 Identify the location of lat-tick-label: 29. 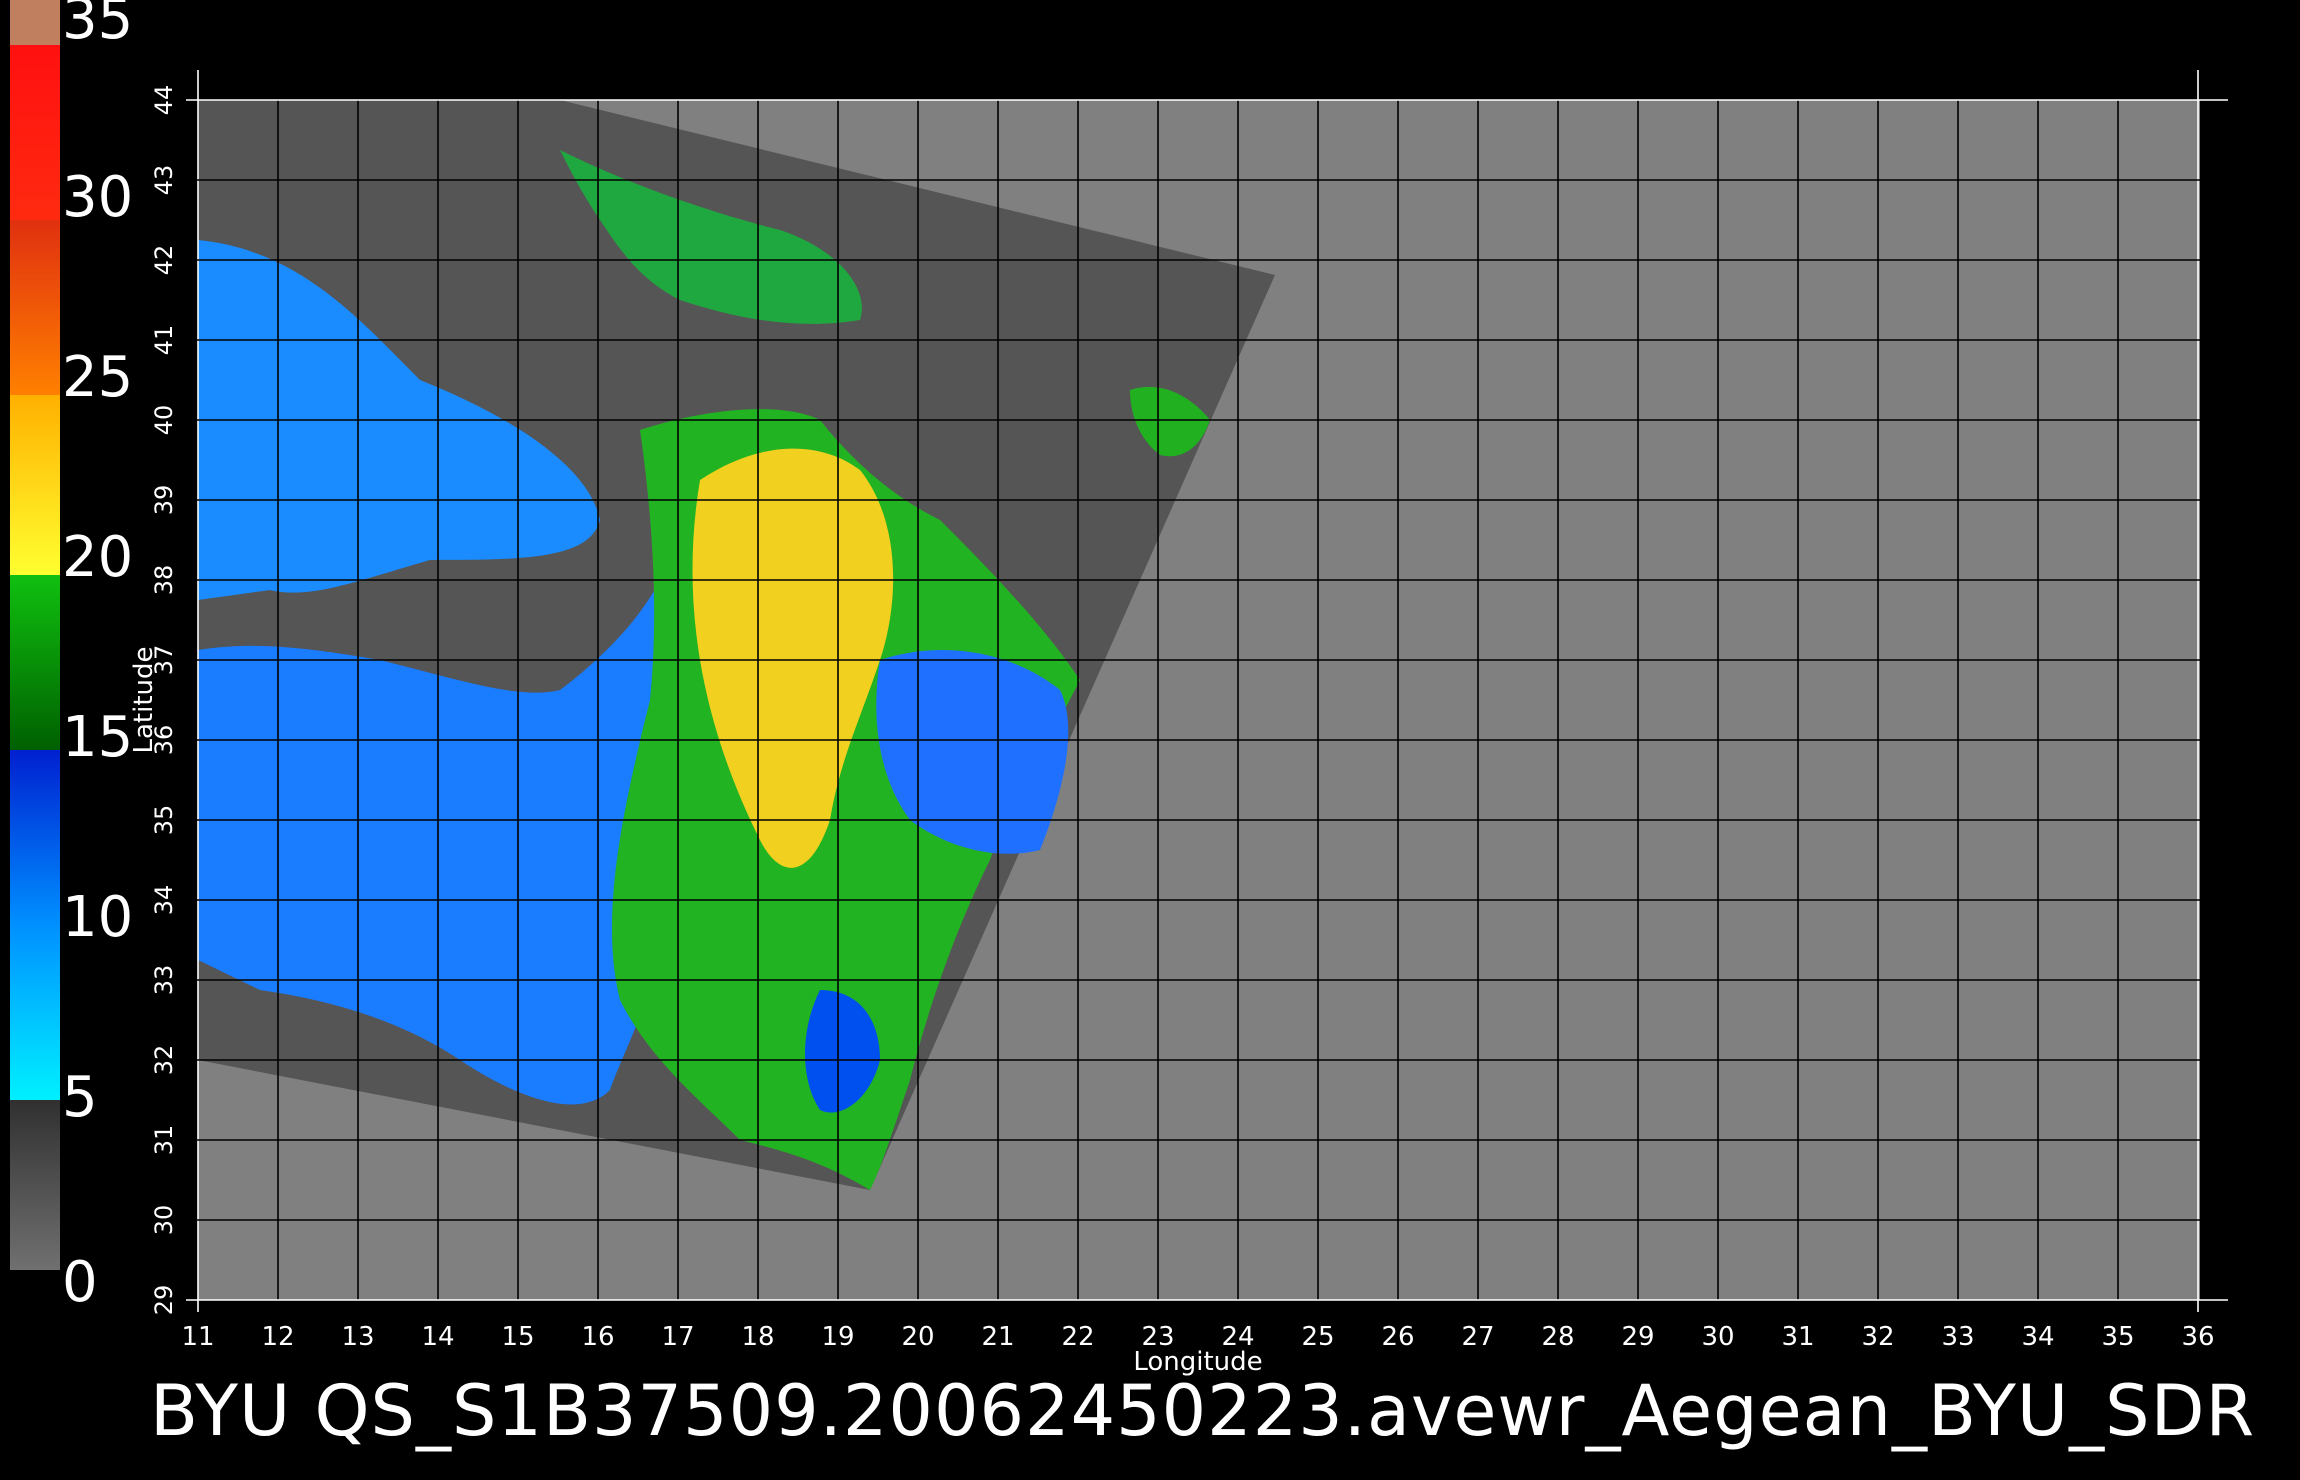
(164, 1300).